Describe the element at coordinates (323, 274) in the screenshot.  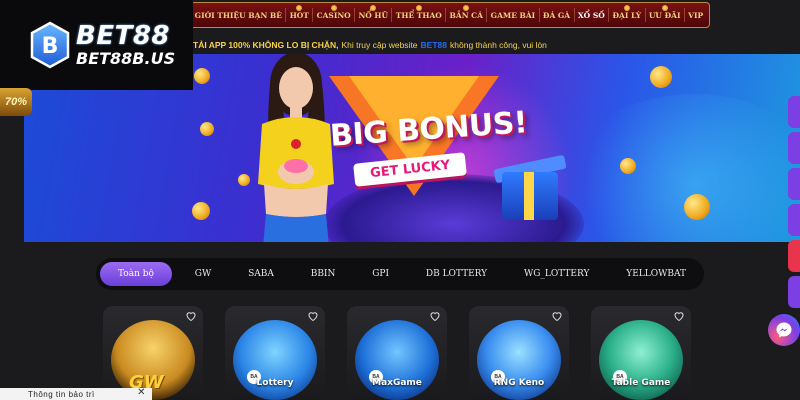
I see `tab-bbin: BBIN` at that location.